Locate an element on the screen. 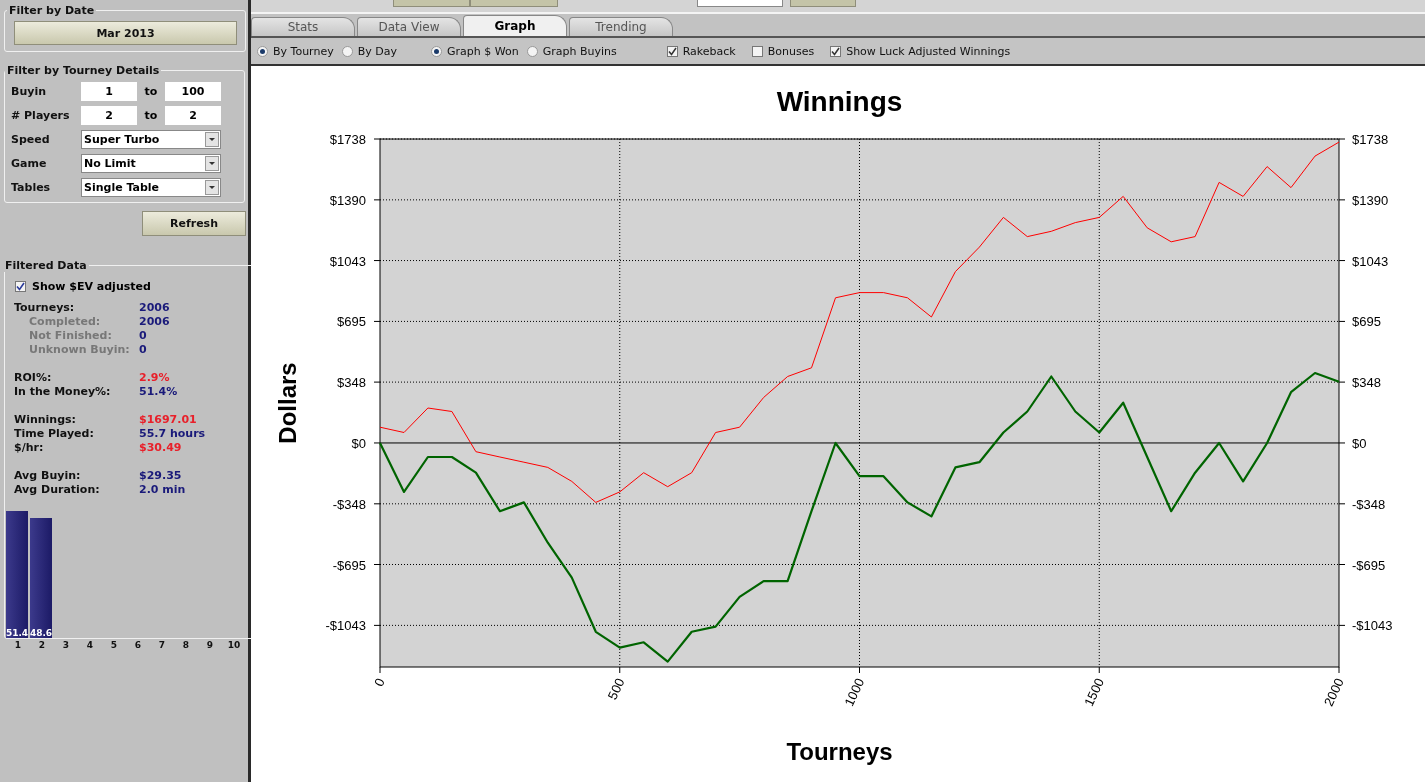 The height and width of the screenshot is (782, 1425). histogram-category: 8 is located at coordinates (186, 644).